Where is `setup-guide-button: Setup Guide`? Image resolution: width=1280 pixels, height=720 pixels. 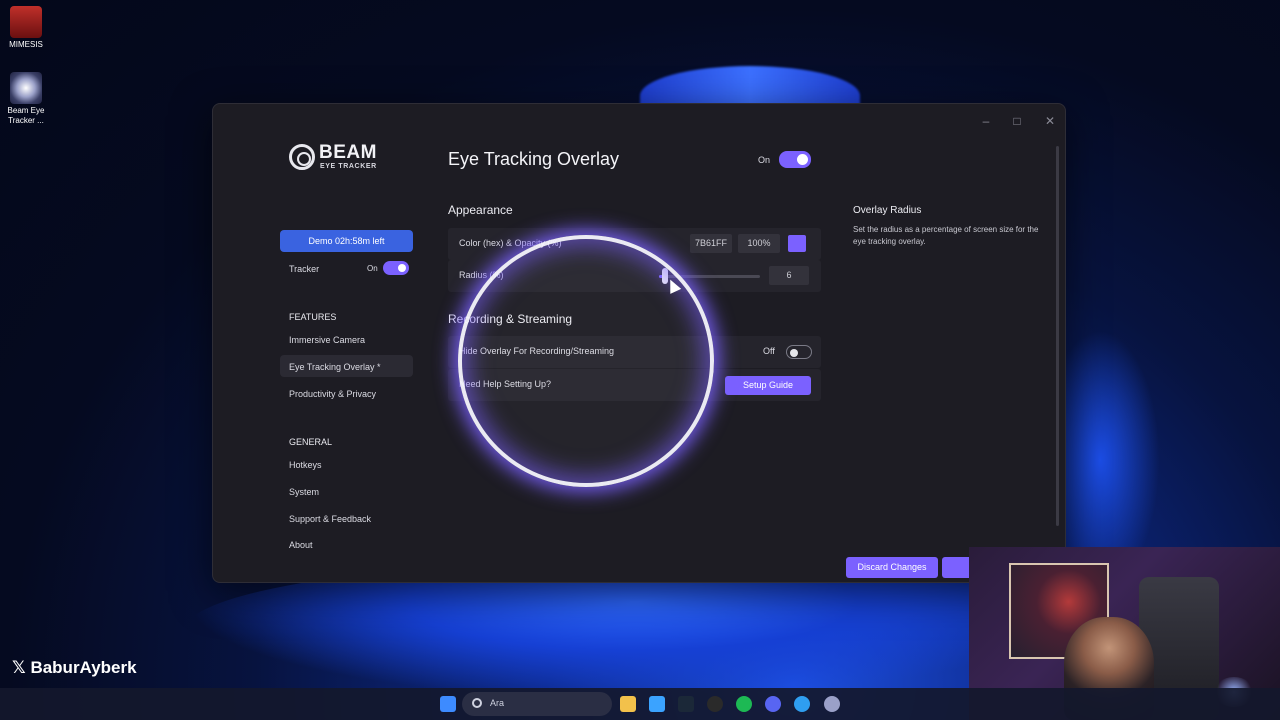 setup-guide-button: Setup Guide is located at coordinates (768, 385).